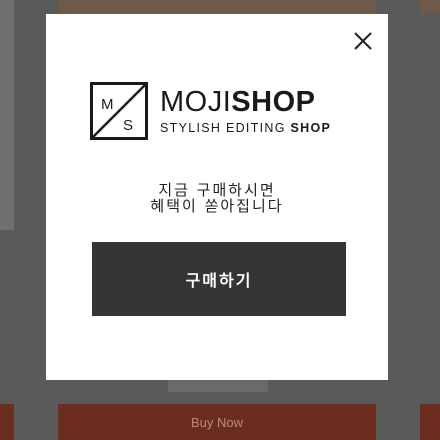  I want to click on brand-name: MOJISHOP, so click(245, 102).